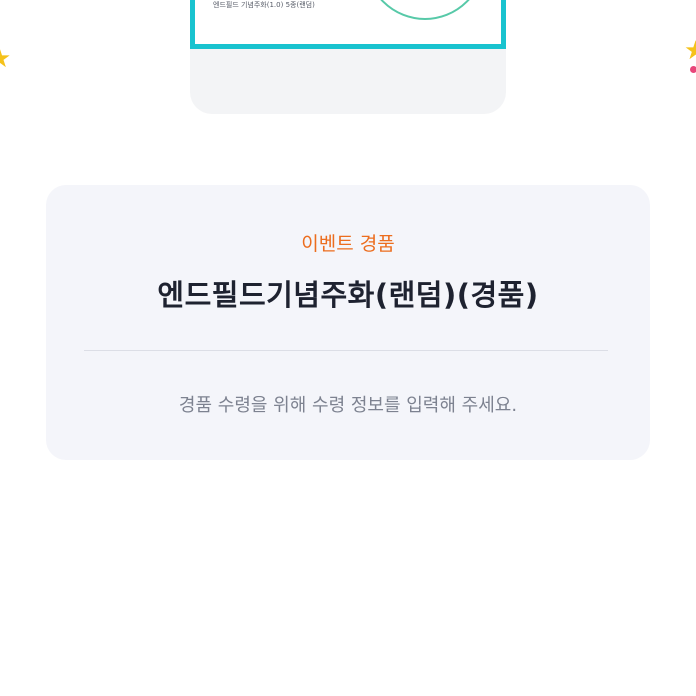 The image size is (696, 696). Describe the element at coordinates (264, 5) in the screenshot. I see `prize-image-caption: 엔드필드 기념주화(1.0) 5종(랜덤)` at that location.